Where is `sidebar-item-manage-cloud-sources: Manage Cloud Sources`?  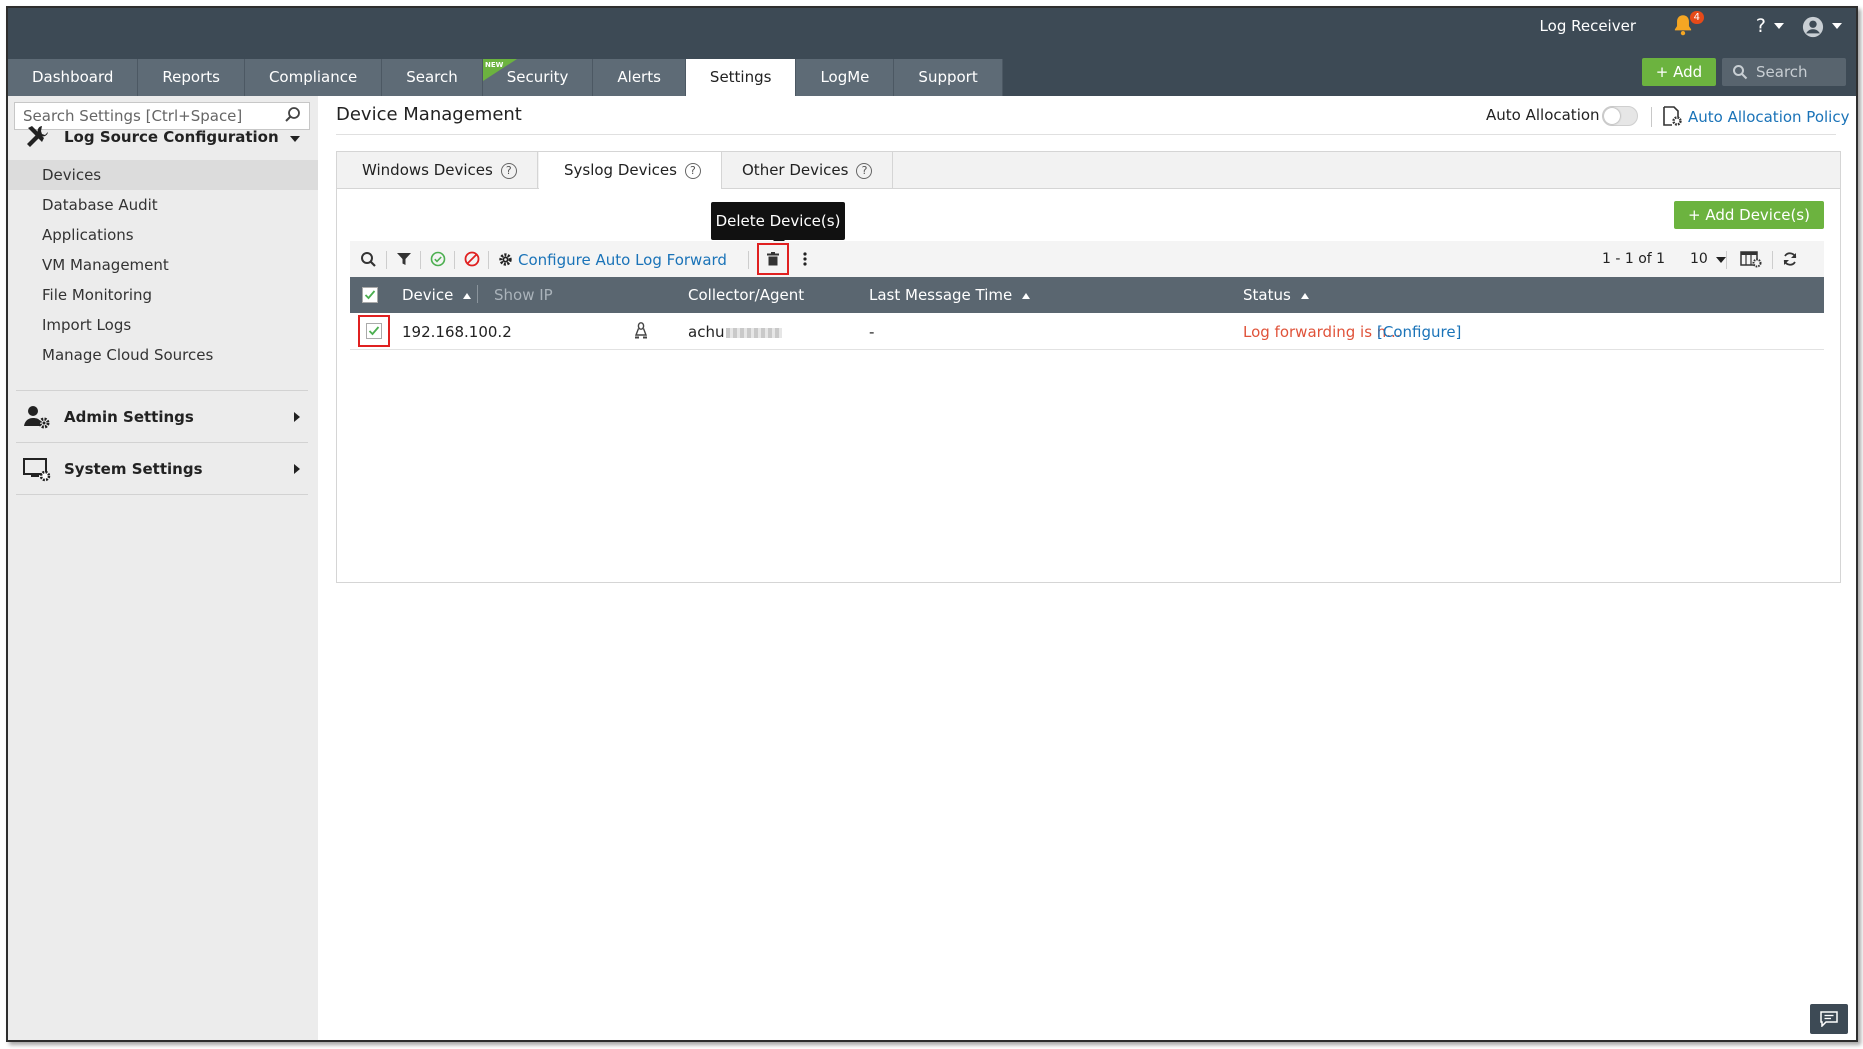 sidebar-item-manage-cloud-sources: Manage Cloud Sources is located at coordinates (163, 355).